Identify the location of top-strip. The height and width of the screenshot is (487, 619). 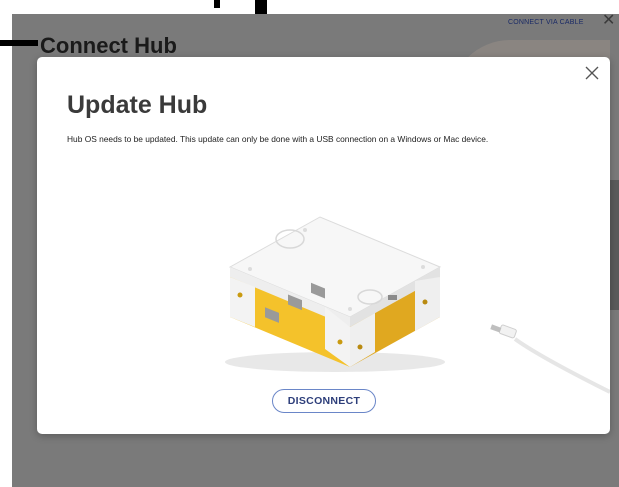
(309, 7).